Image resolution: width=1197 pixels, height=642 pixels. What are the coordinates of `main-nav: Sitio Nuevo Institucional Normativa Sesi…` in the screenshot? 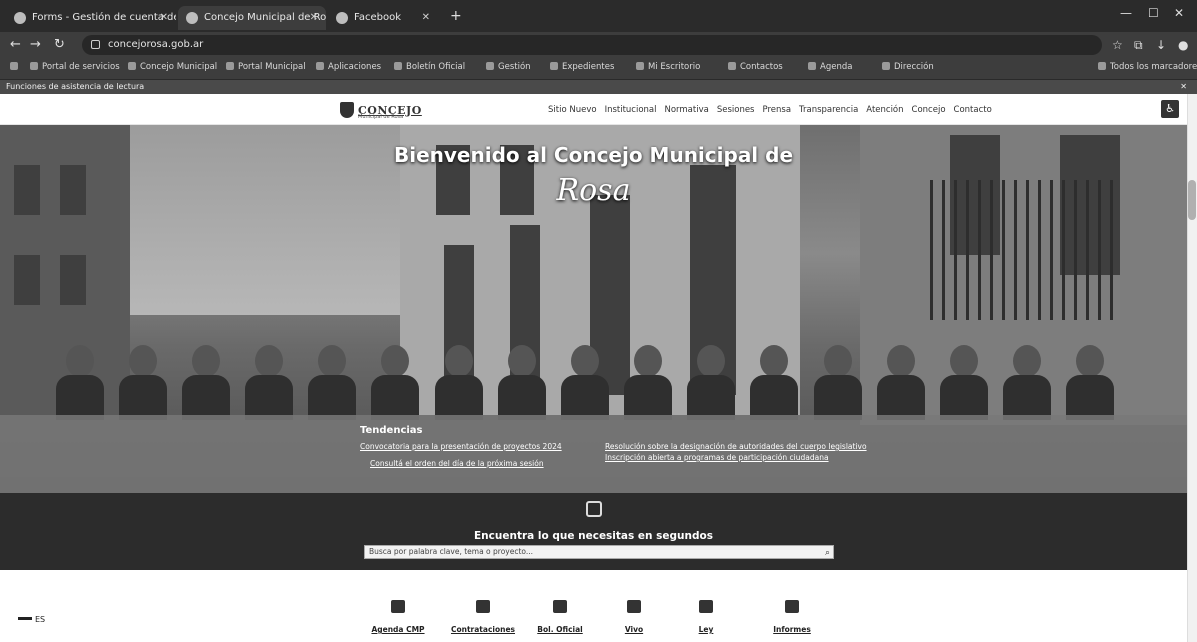 It's located at (770, 110).